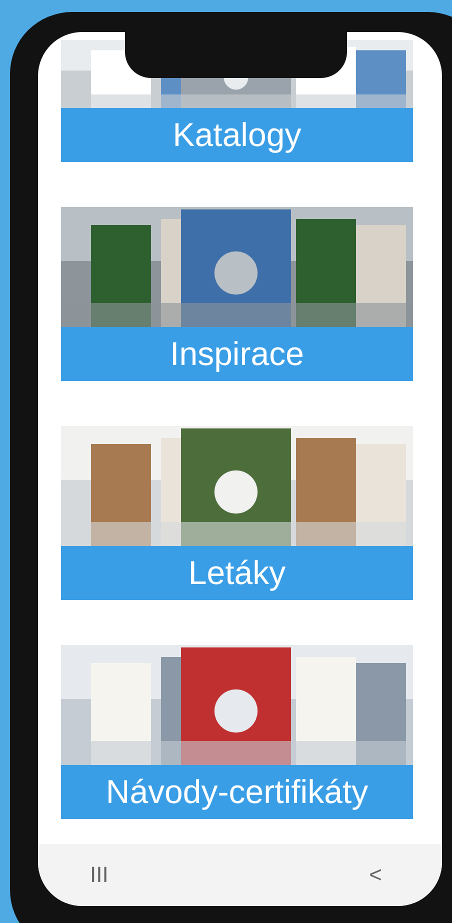  Describe the element at coordinates (237, 135) in the screenshot. I see `category-banner: Katalogy` at that location.